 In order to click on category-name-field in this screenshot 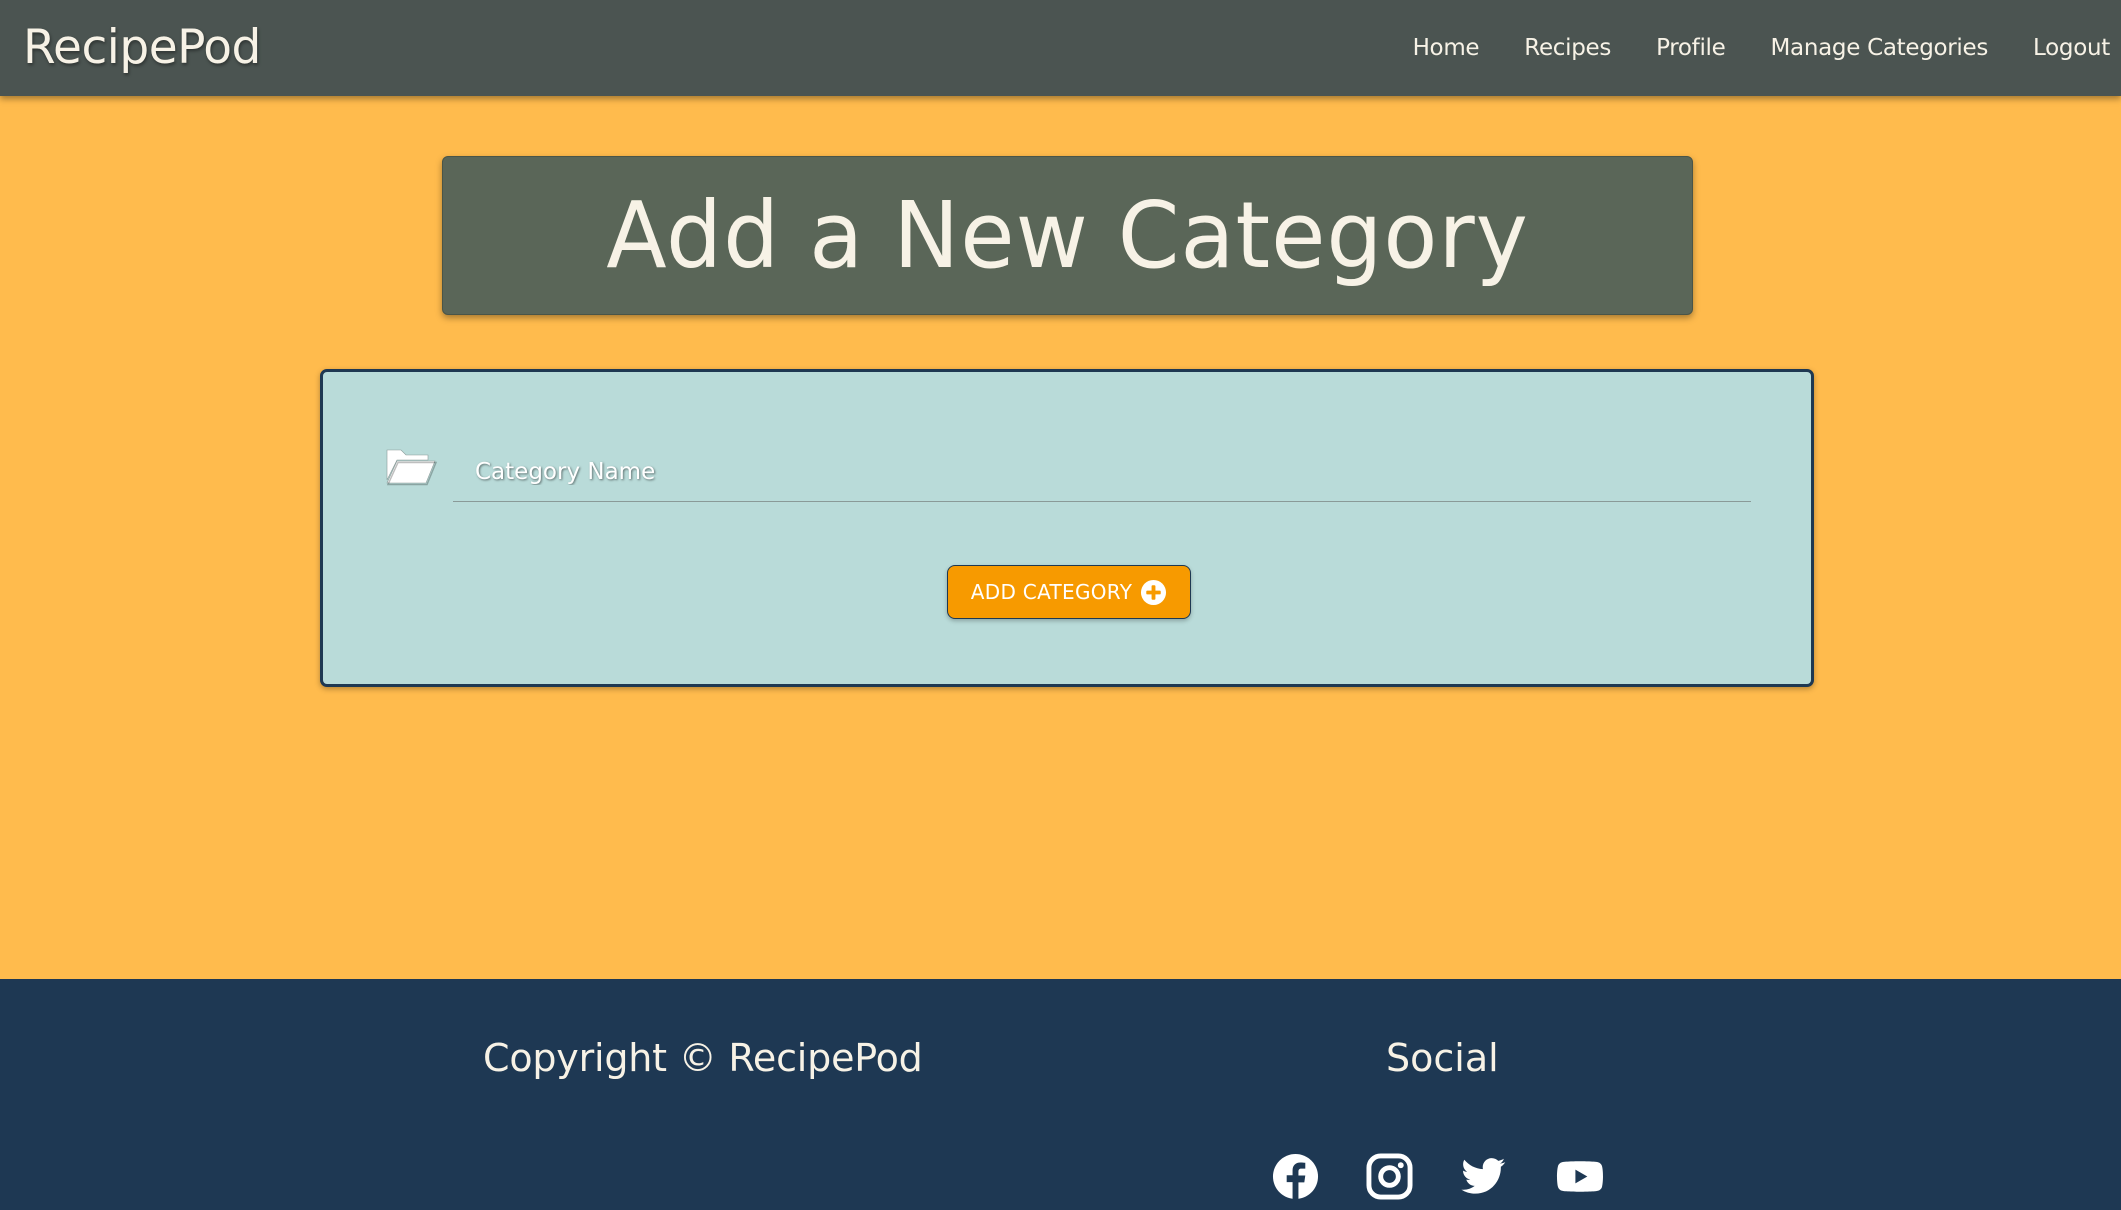, I will do `click(1102, 472)`.